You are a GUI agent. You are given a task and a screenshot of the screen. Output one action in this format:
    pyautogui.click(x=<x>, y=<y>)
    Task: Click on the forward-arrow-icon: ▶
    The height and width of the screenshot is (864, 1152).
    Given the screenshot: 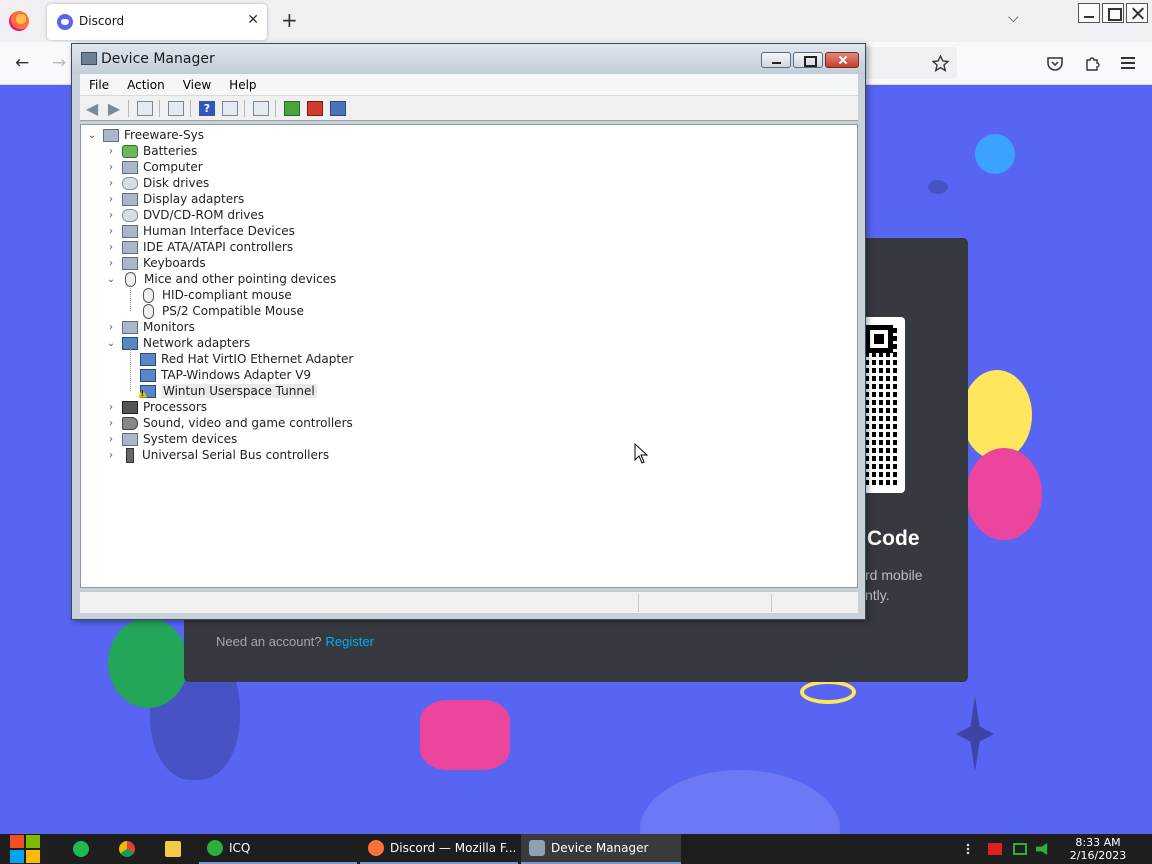 What is the action you would take?
    pyautogui.click(x=114, y=109)
    